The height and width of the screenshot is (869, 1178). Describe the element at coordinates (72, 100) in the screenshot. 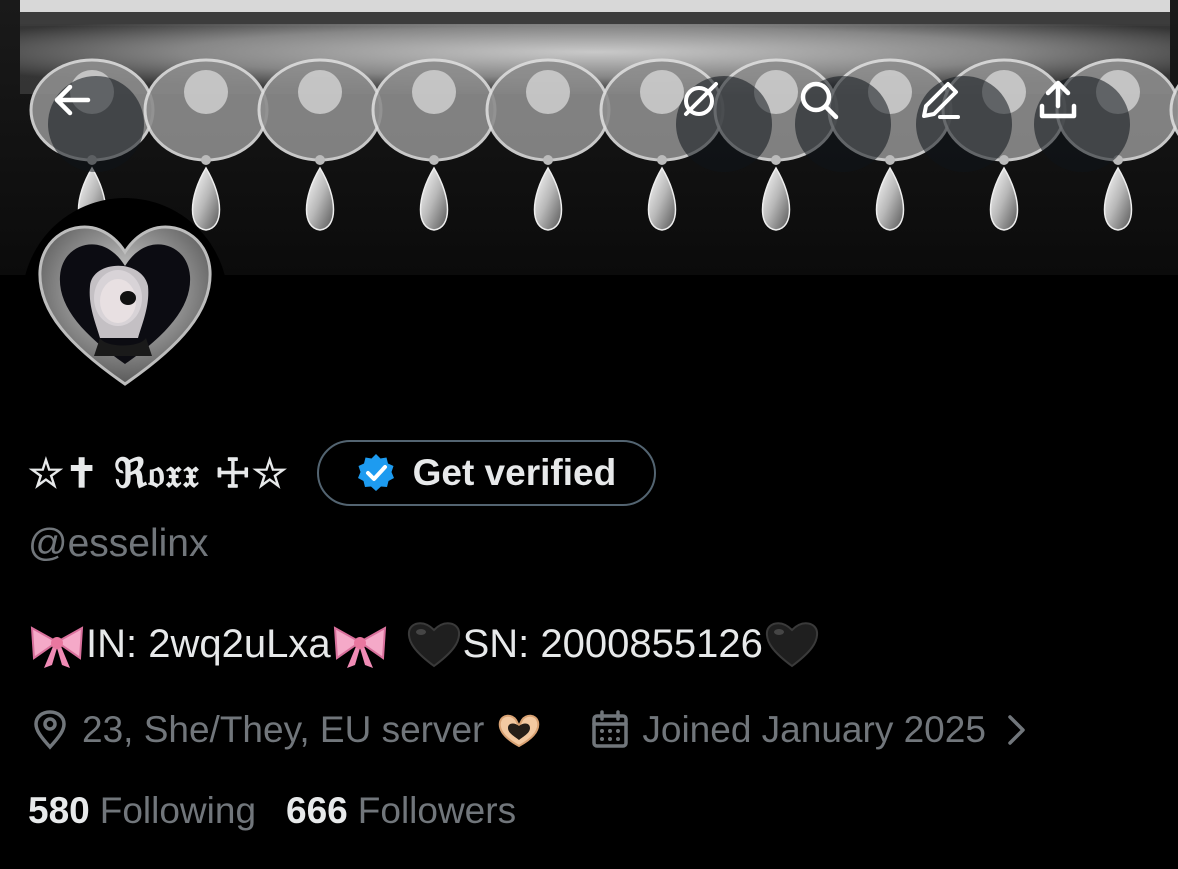

I see `arrow-left-icon` at that location.